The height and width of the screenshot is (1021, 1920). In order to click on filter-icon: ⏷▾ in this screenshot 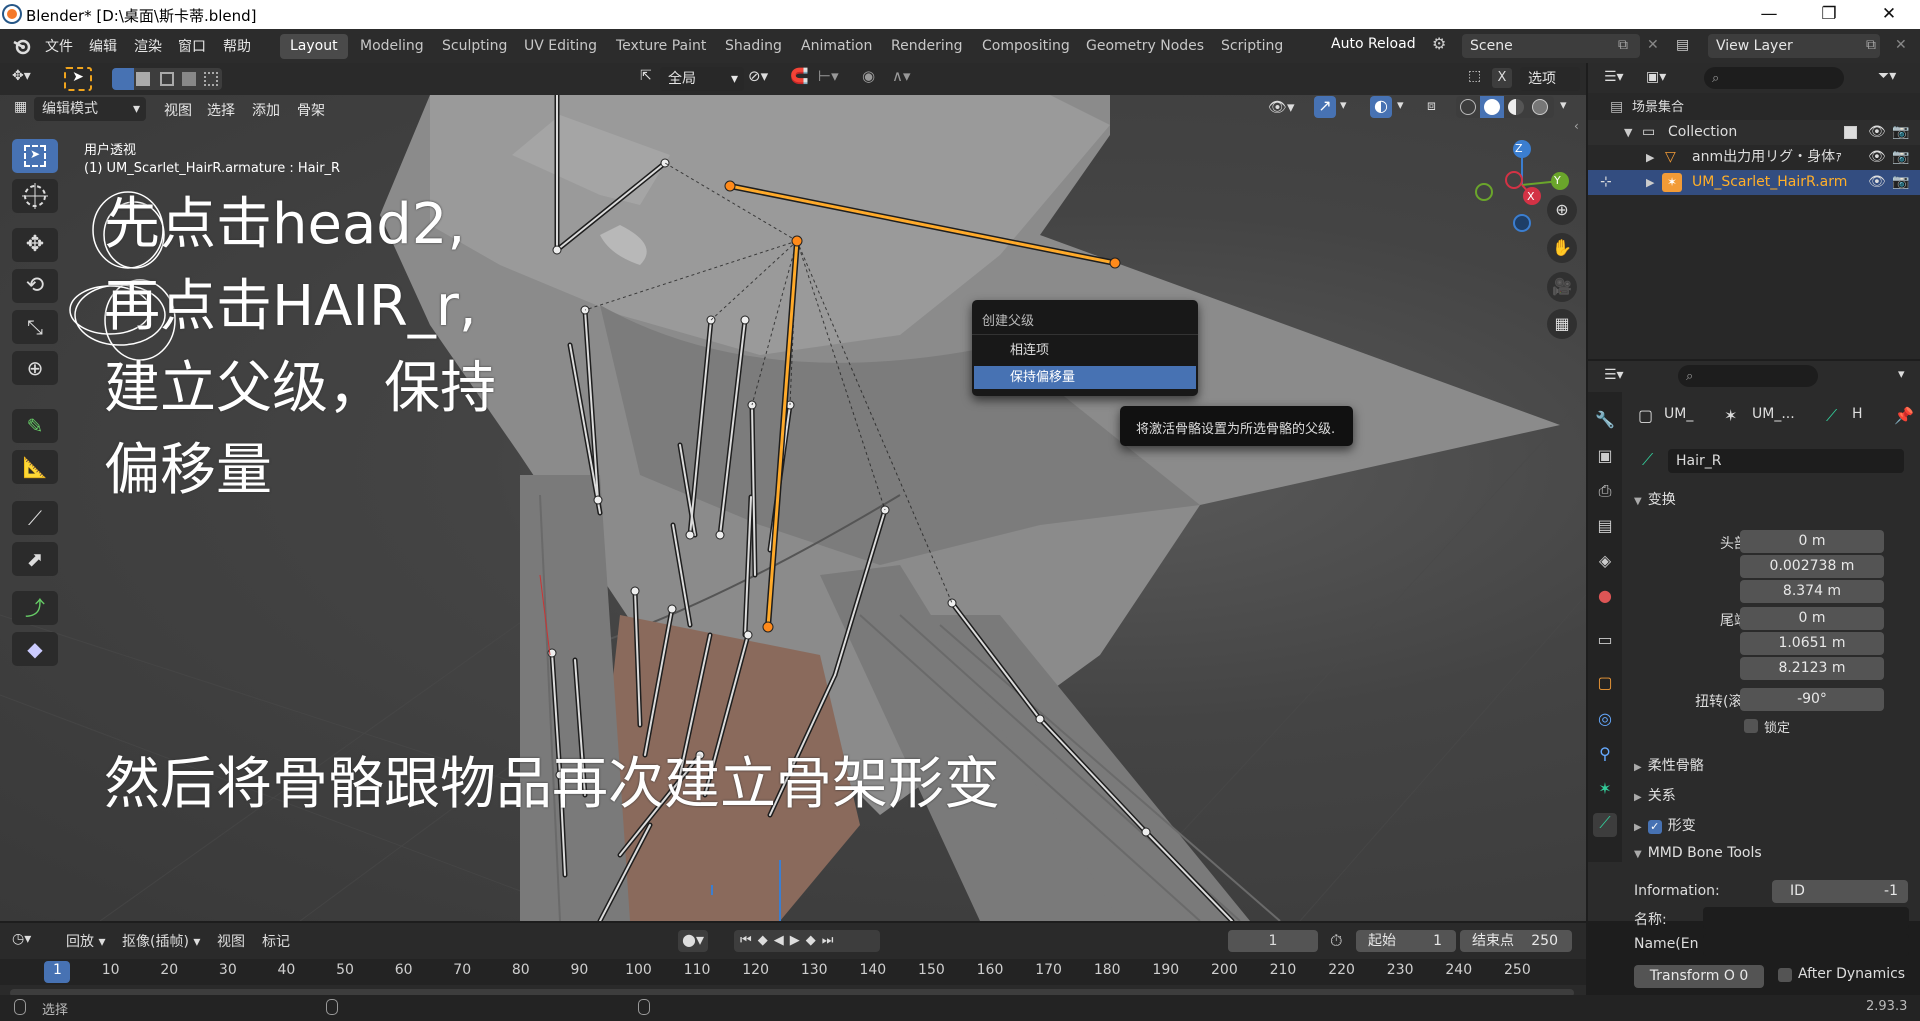, I will do `click(1887, 76)`.